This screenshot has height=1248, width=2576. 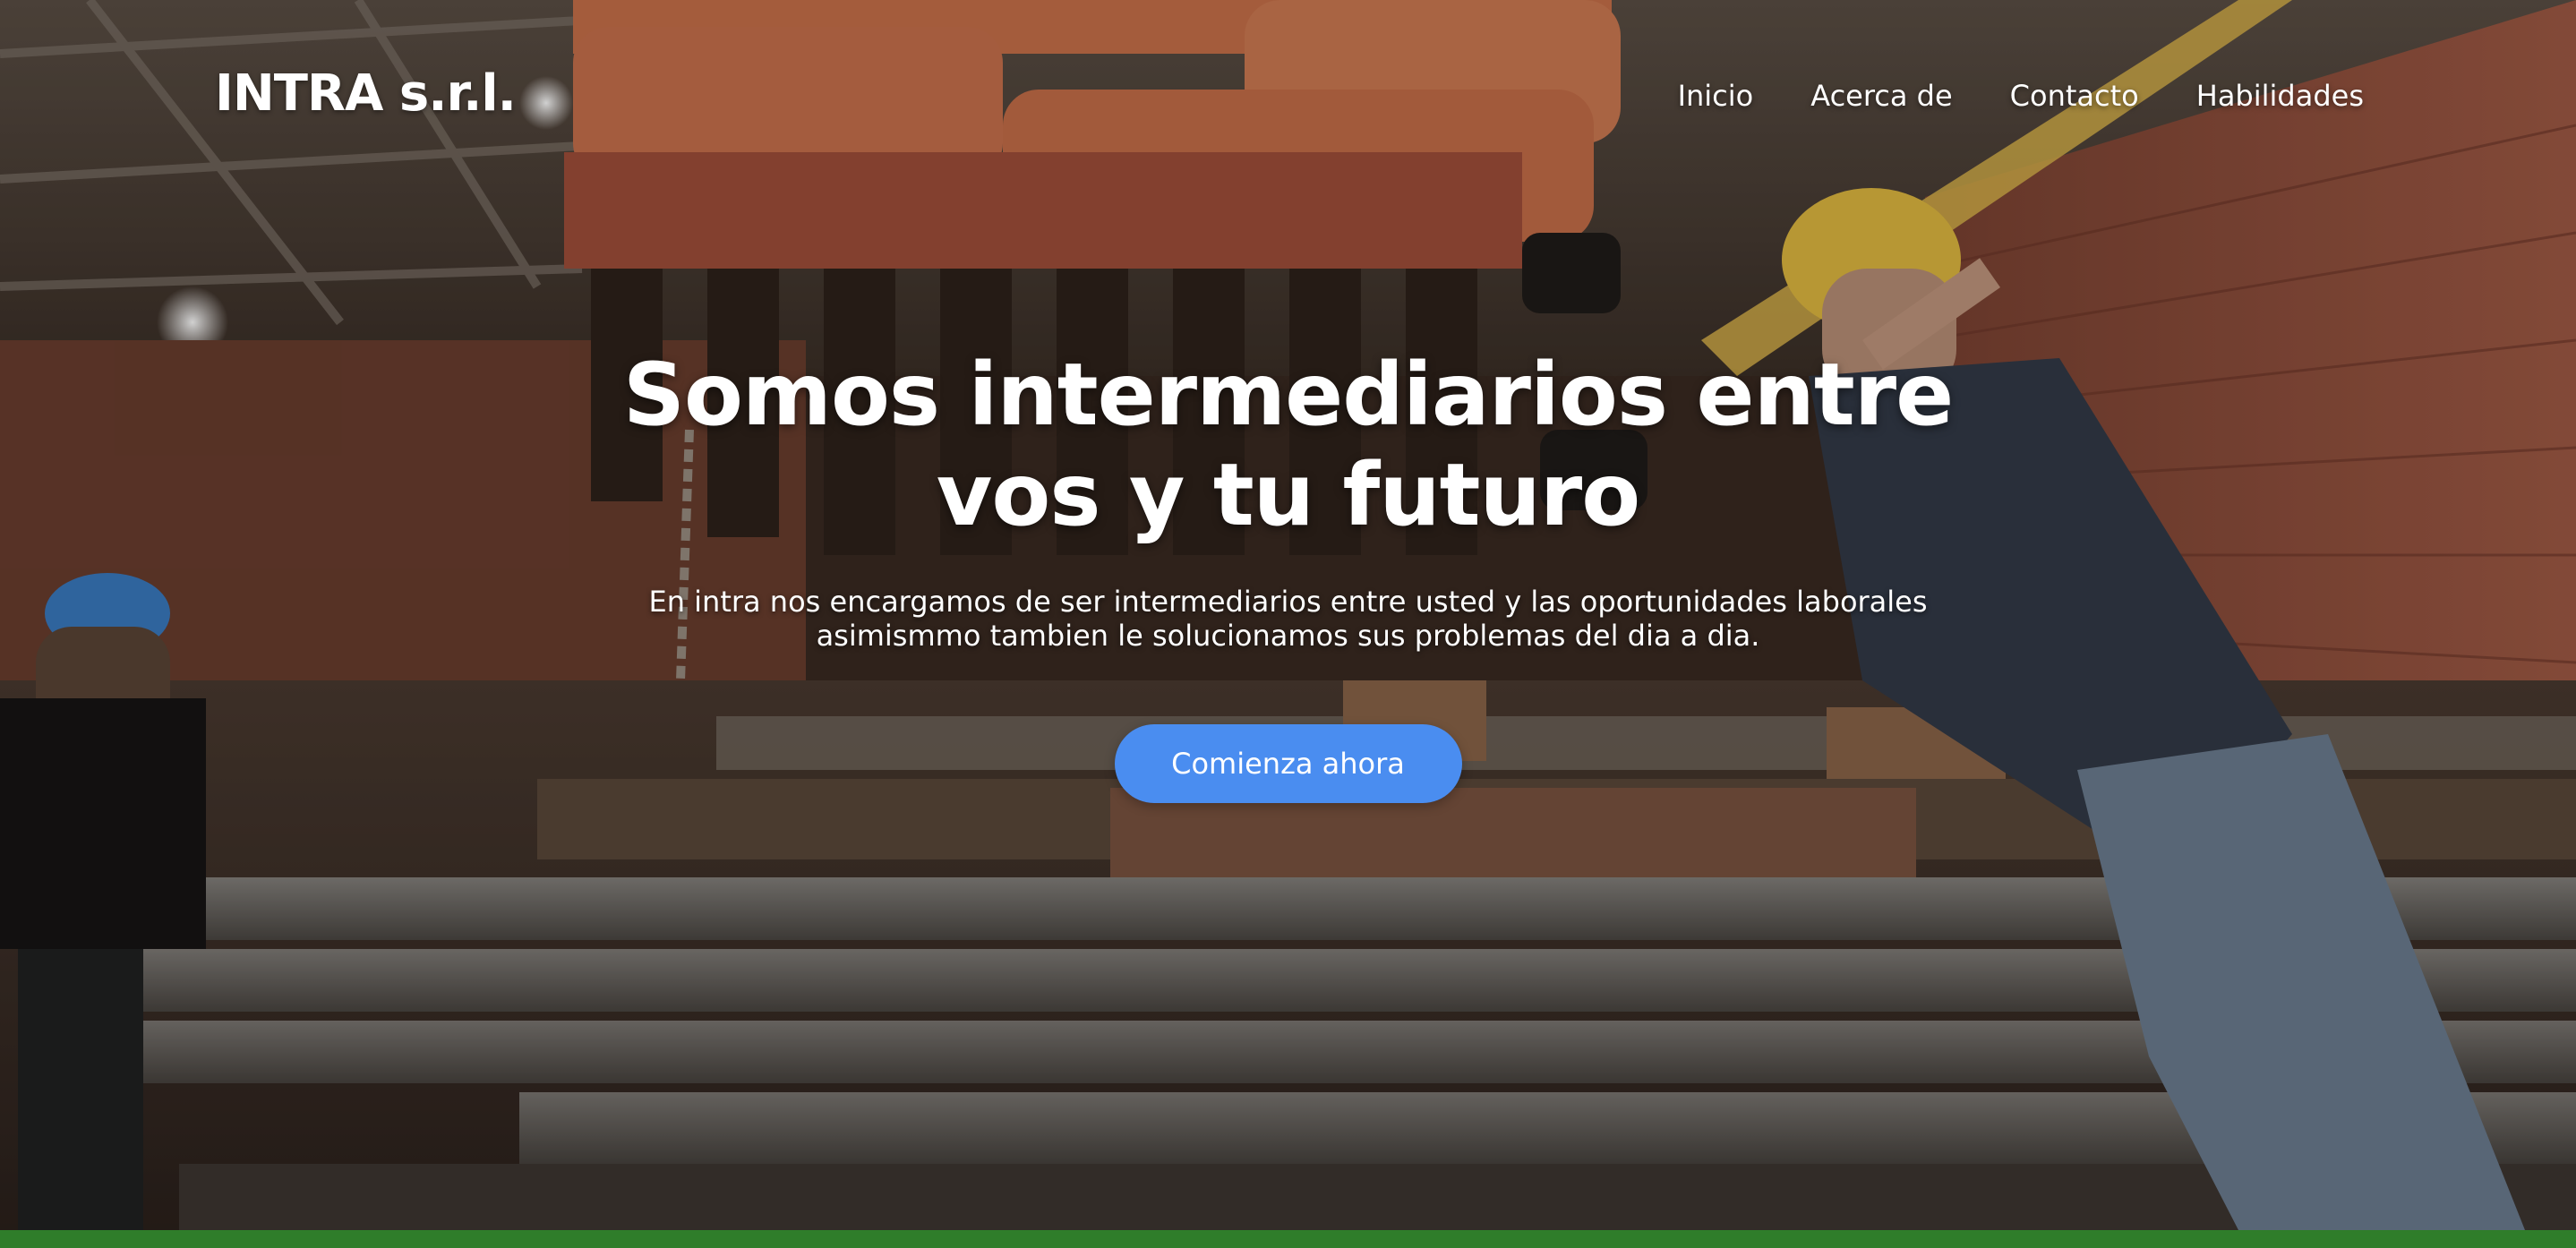 I want to click on nav-item-acerca-de: Acerca de, so click(x=1881, y=96).